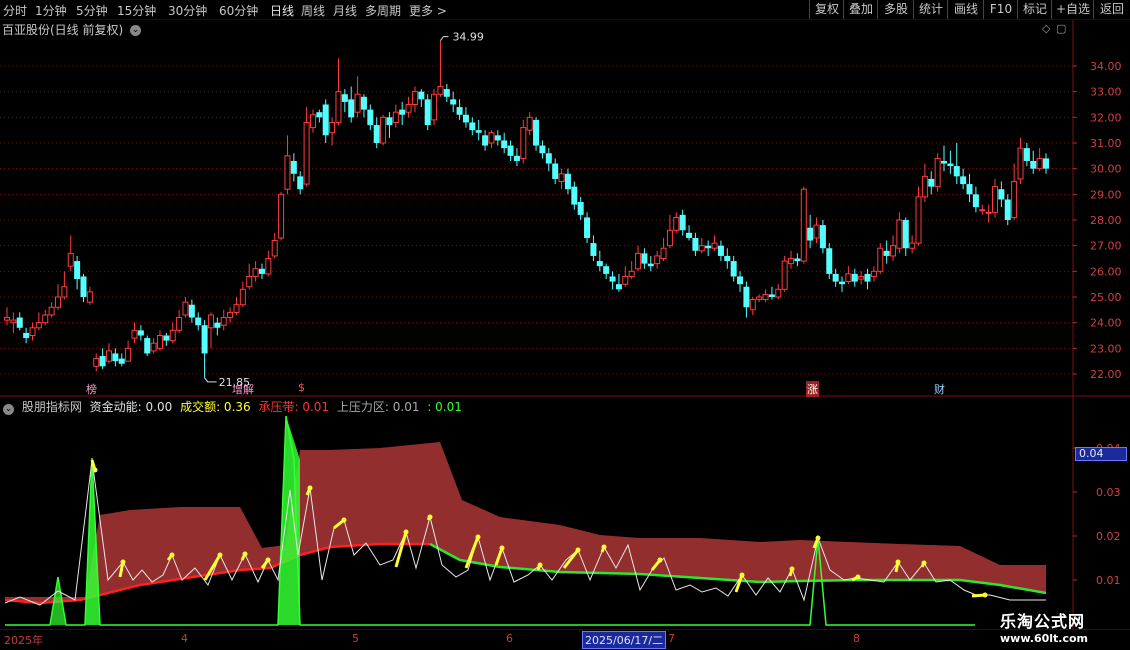  I want to click on period-multi: 多周期, so click(383, 10).